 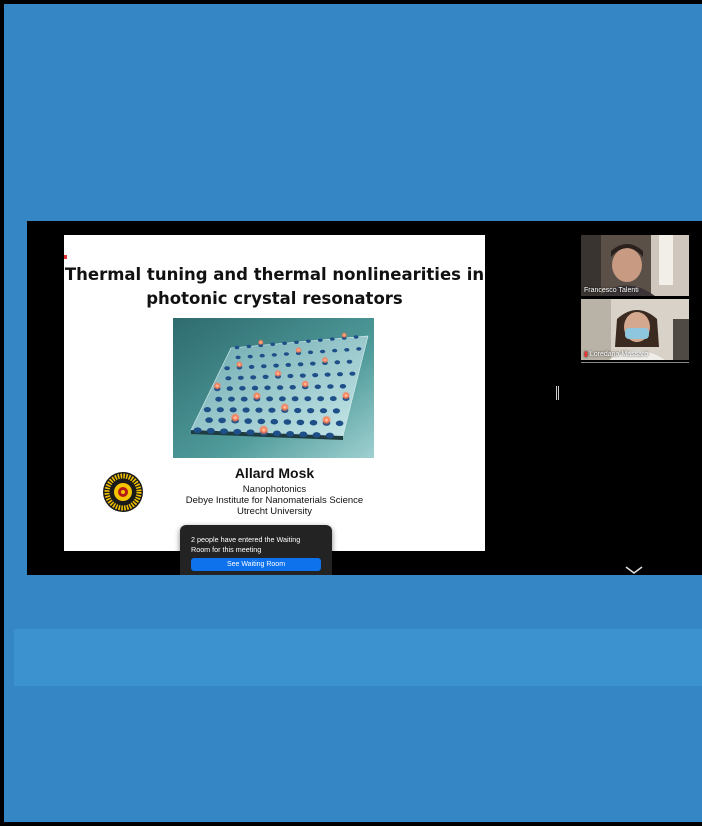 What do you see at coordinates (611, 290) in the screenshot?
I see `participant-name: Francesco Talenti` at bounding box center [611, 290].